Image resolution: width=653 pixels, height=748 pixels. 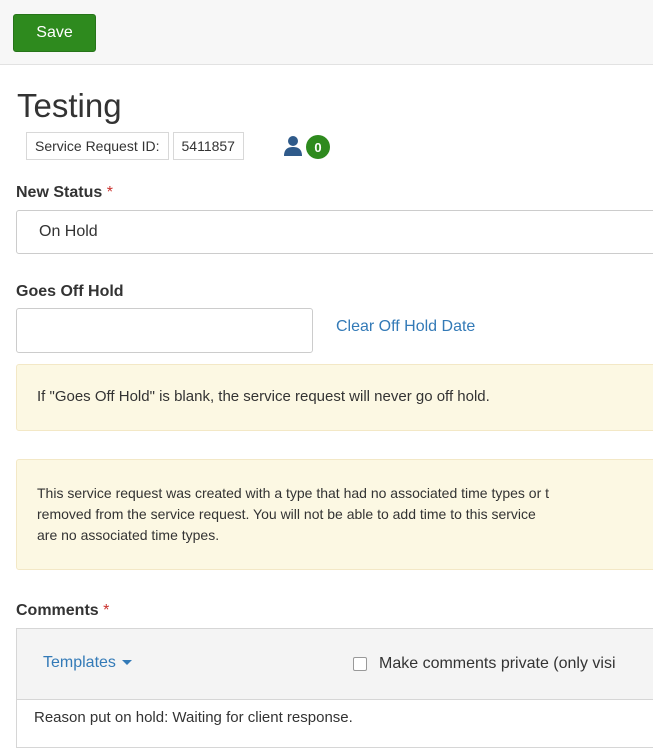 I want to click on new-status-label-text: New Status, so click(x=59, y=192).